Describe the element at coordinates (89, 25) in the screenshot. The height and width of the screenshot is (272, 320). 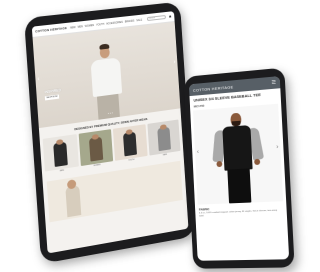
I see `nav-item: WOMEN` at that location.